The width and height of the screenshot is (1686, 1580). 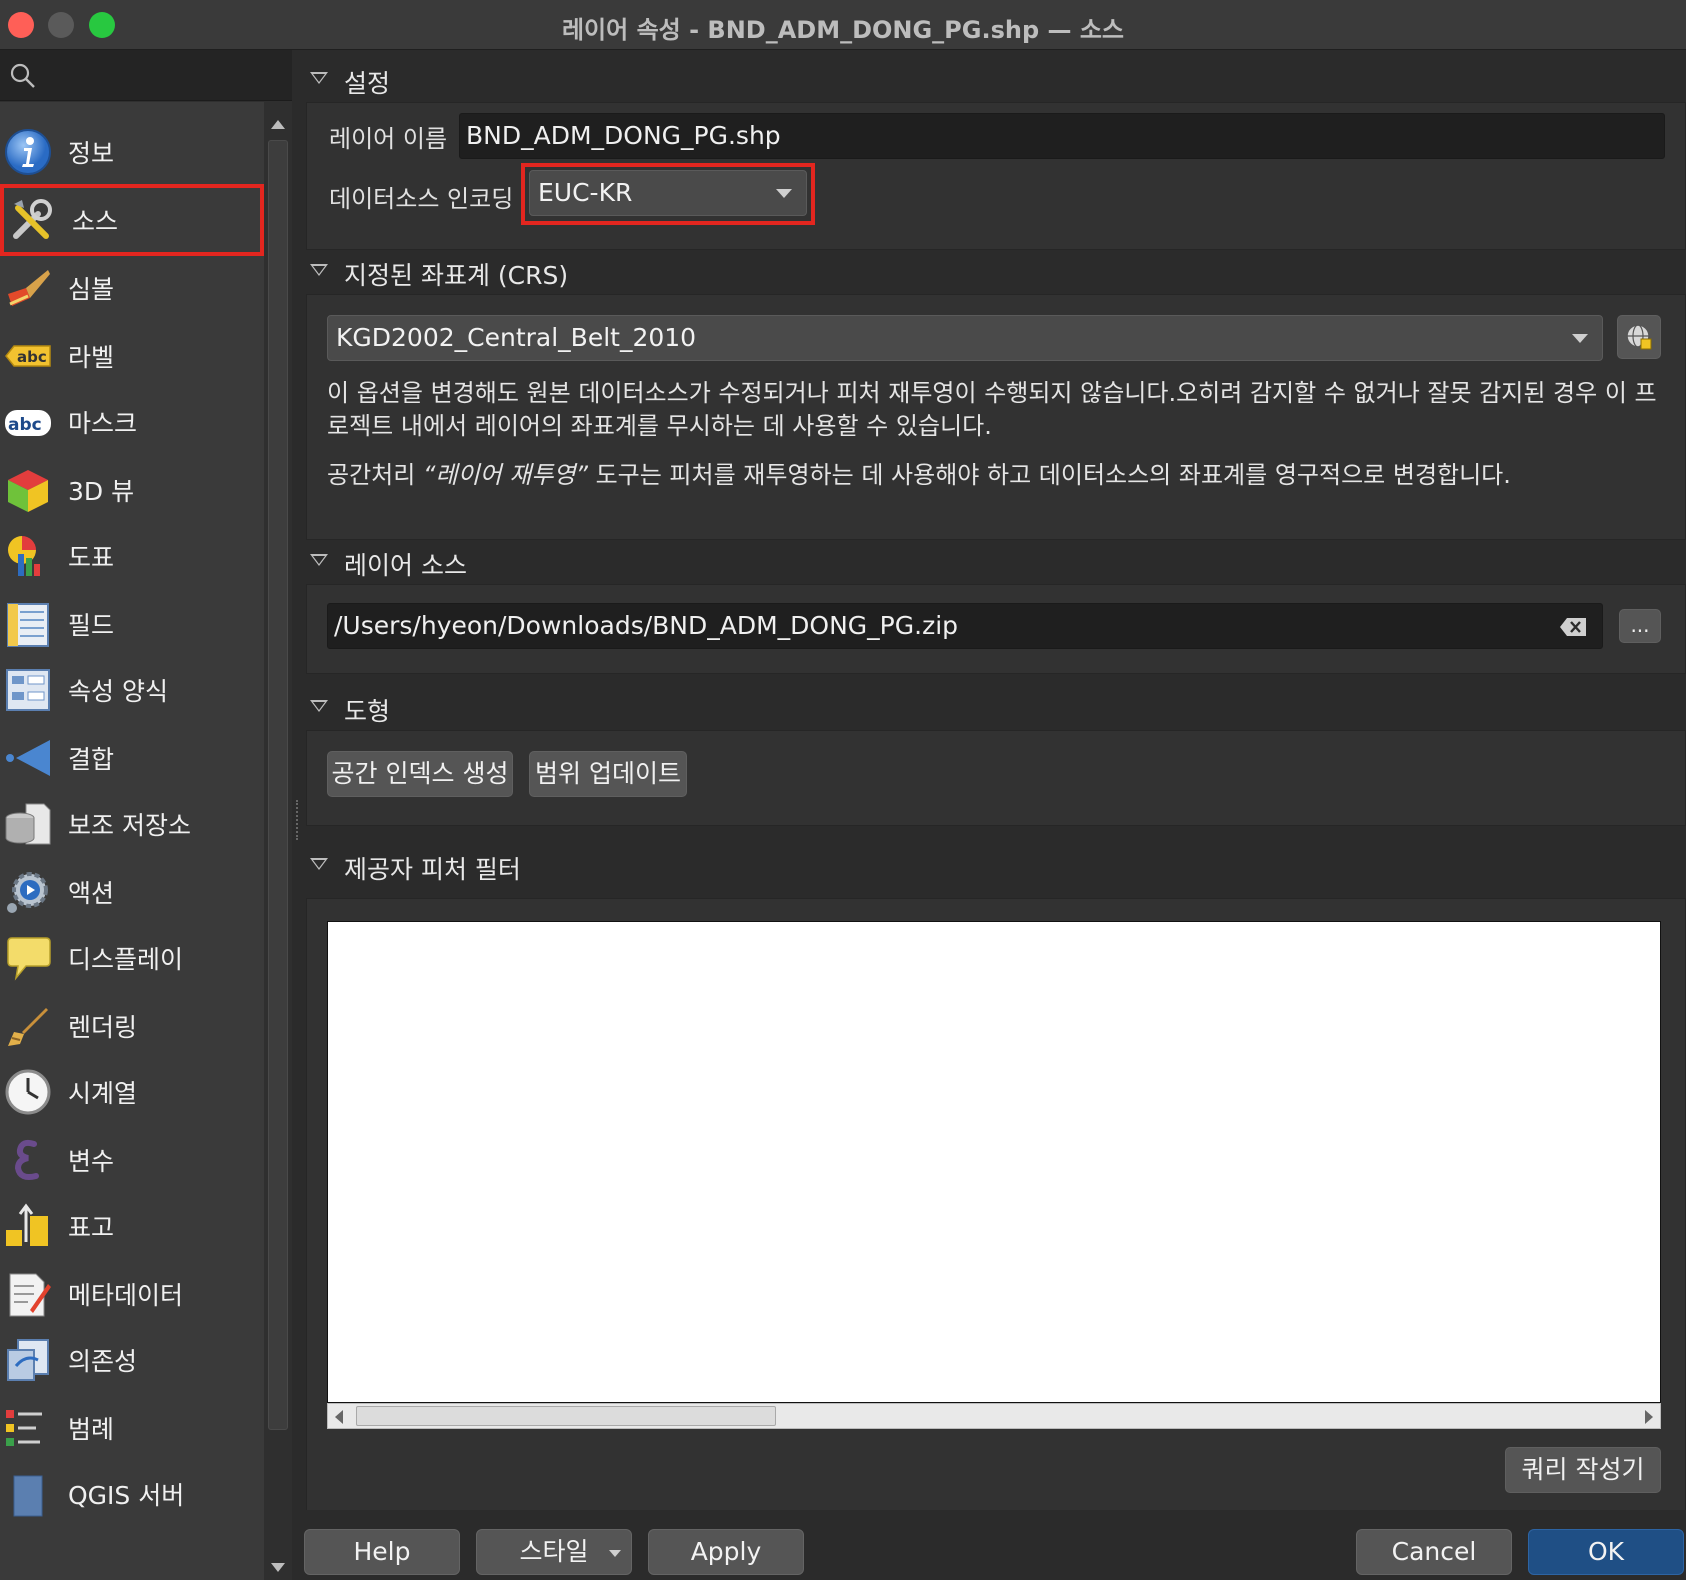 I want to click on sidebar-item-label: QGIS 서버, so click(x=126, y=1495).